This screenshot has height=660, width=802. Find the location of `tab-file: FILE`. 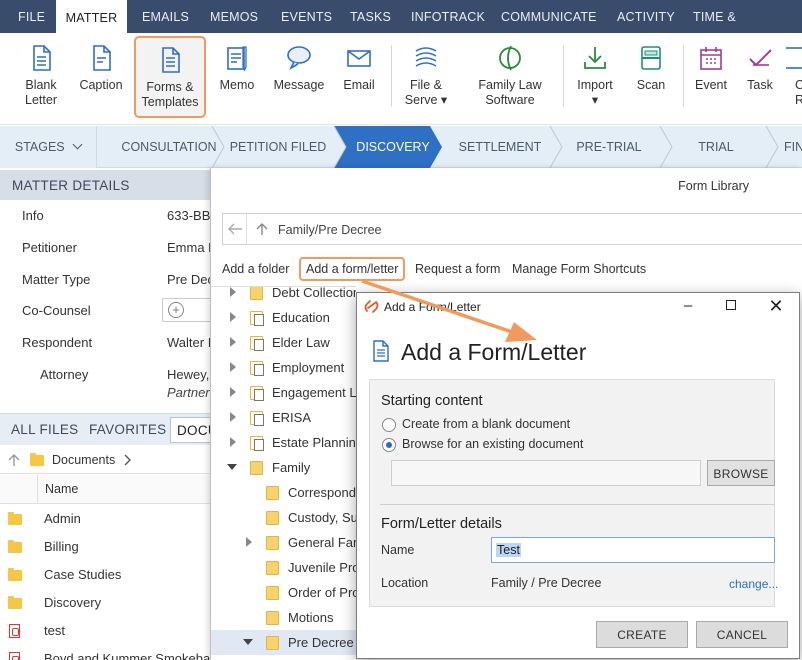

tab-file: FILE is located at coordinates (31, 16).